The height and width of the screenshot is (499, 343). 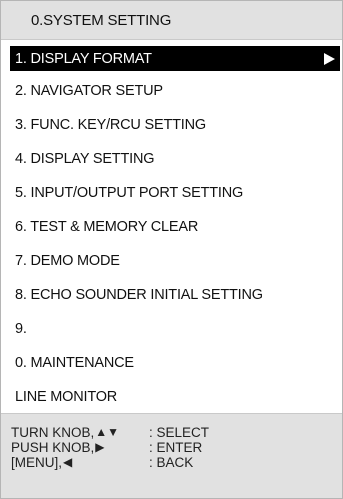 What do you see at coordinates (68, 462) in the screenshot?
I see `triangle-left-icon: ◀` at bounding box center [68, 462].